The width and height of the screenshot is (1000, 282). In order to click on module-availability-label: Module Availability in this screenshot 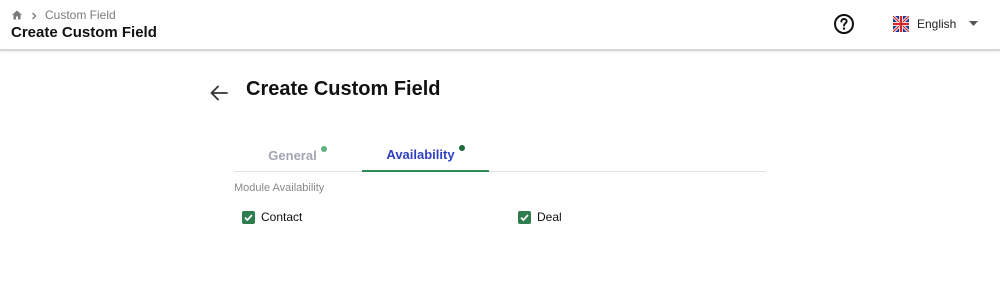, I will do `click(279, 188)`.